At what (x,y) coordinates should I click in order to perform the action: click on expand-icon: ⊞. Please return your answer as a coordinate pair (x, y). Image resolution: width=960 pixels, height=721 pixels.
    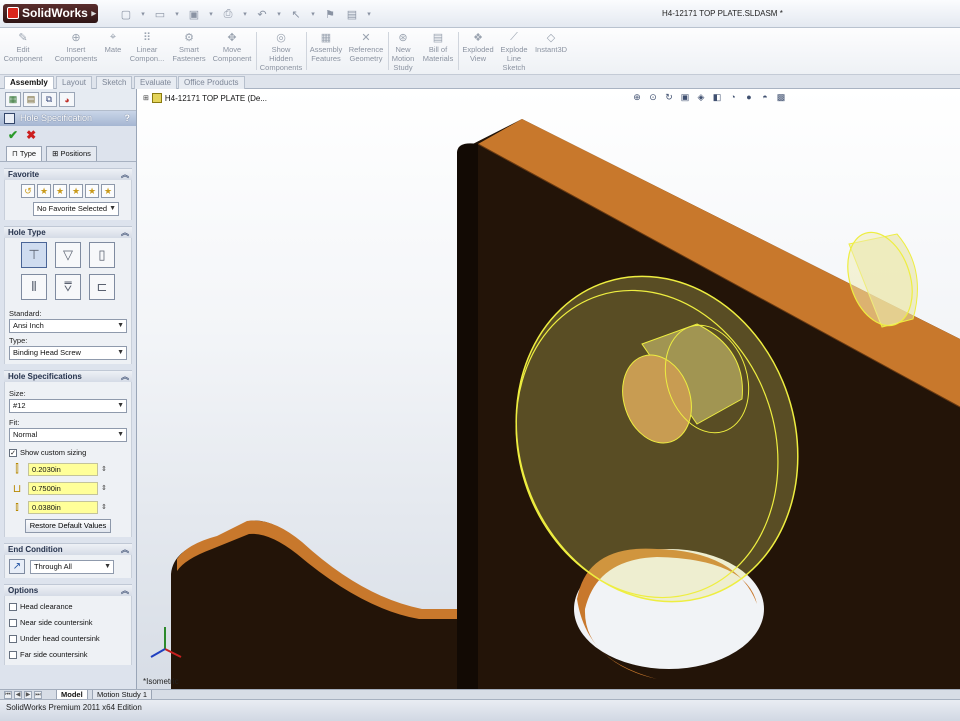
    Looking at the image, I should click on (146, 98).